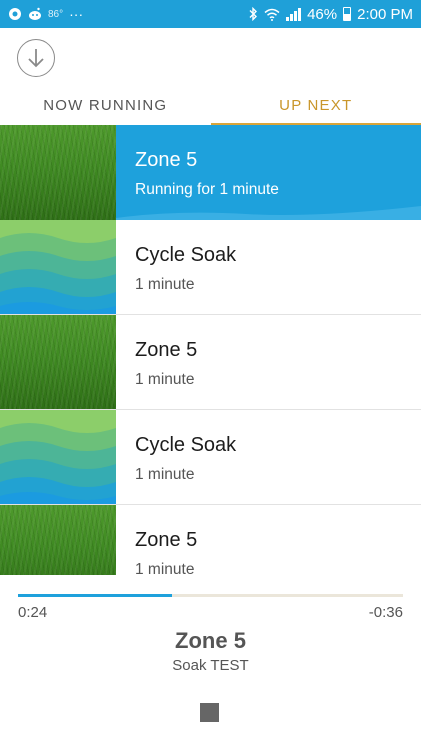 The height and width of the screenshot is (750, 421). Describe the element at coordinates (76, 14) in the screenshot. I see `more-notifications-icon: ···` at that location.